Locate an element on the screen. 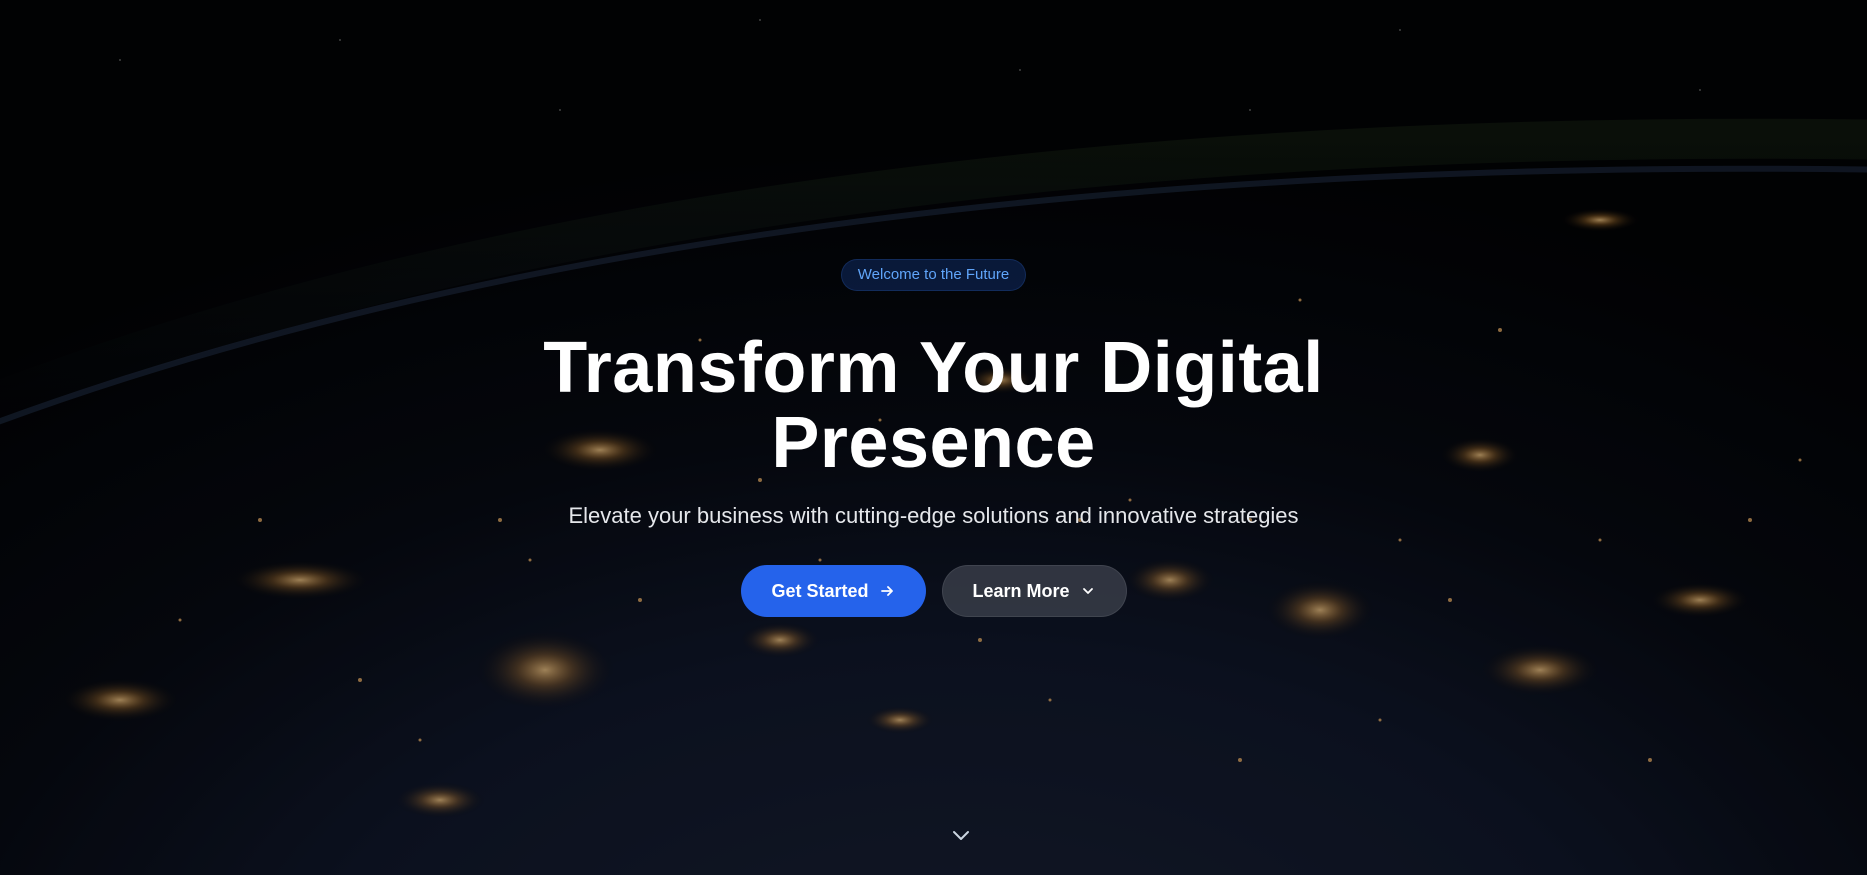 The height and width of the screenshot is (875, 1867). arrow-right-icon is located at coordinates (887, 591).